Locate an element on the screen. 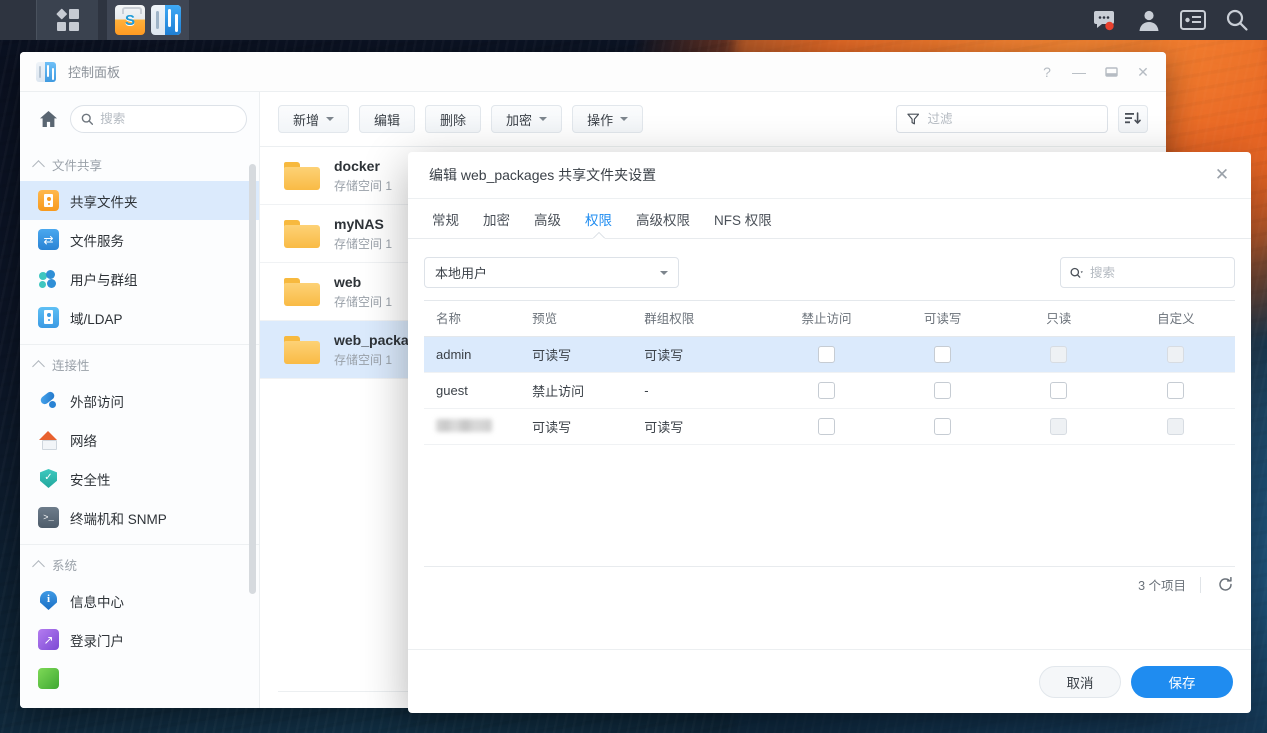  tab-permissions: 权限 is located at coordinates (598, 220).